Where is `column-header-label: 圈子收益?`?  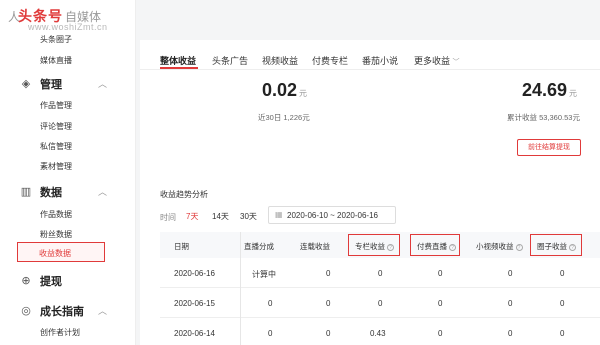 column-header-label: 圈子收益? is located at coordinates (556, 246).